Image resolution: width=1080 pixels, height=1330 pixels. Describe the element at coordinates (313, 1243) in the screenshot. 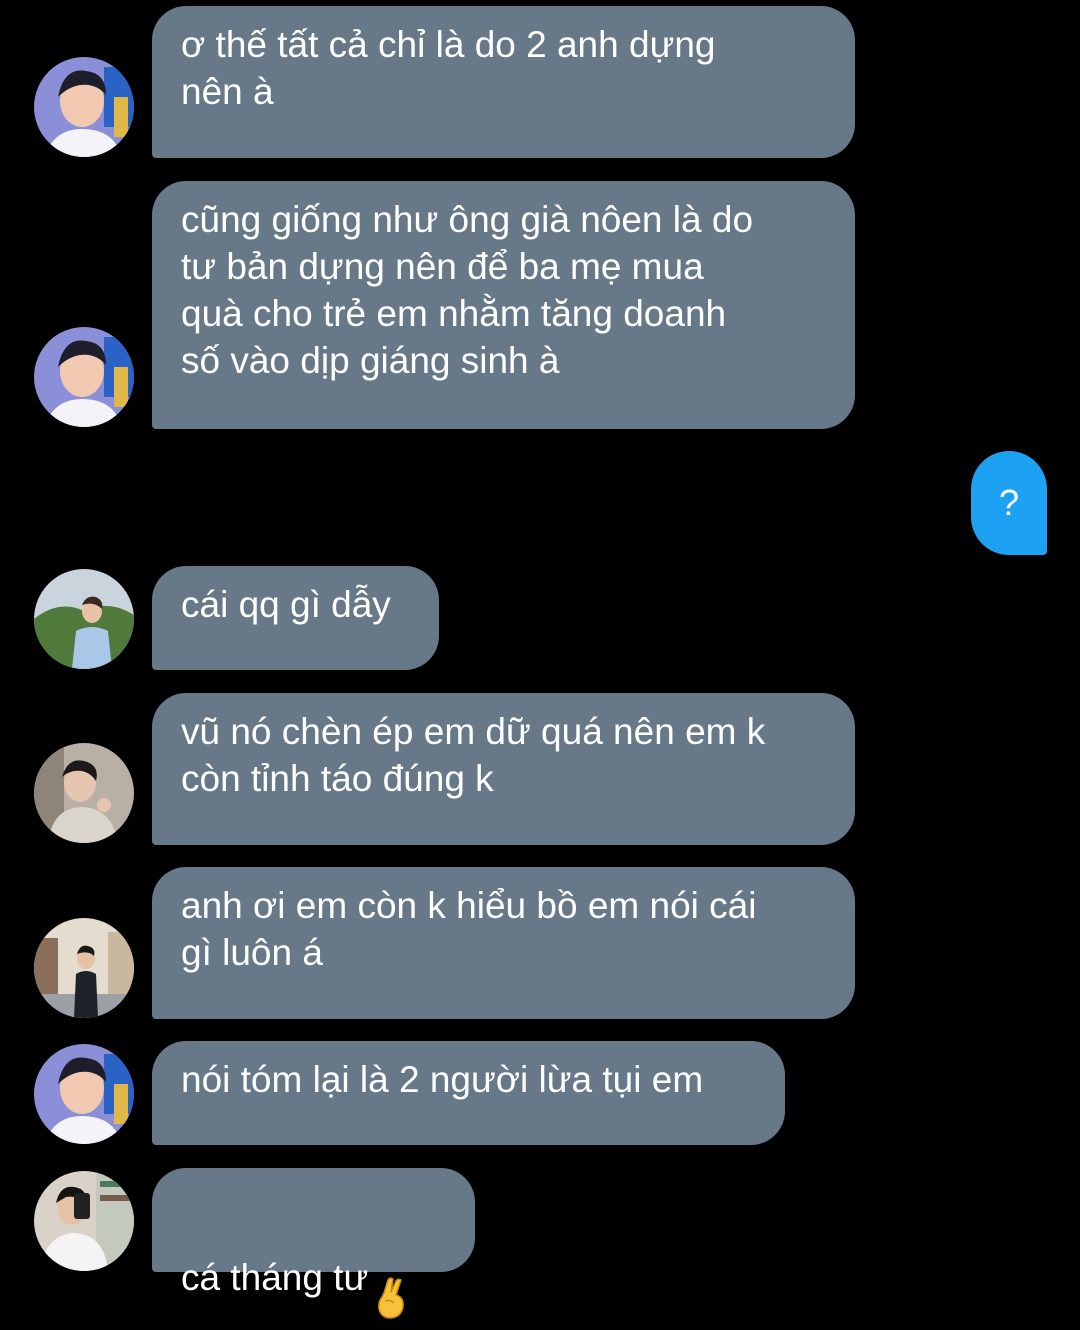

I see `message-bubble: cá tháng tư` at that location.